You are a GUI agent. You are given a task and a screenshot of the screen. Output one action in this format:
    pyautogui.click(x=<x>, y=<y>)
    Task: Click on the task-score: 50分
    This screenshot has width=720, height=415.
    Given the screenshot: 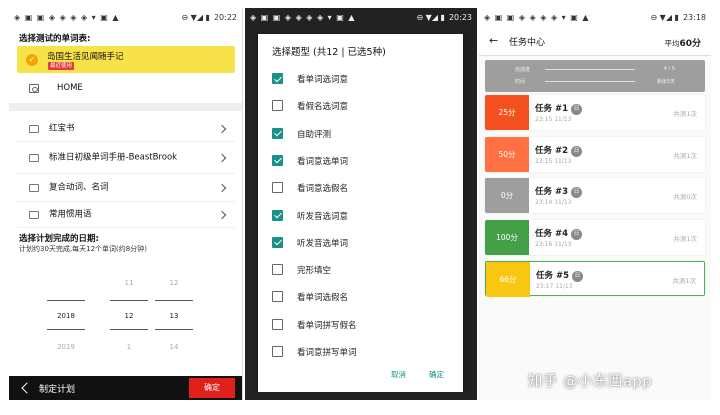 What is the action you would take?
    pyautogui.click(x=507, y=154)
    